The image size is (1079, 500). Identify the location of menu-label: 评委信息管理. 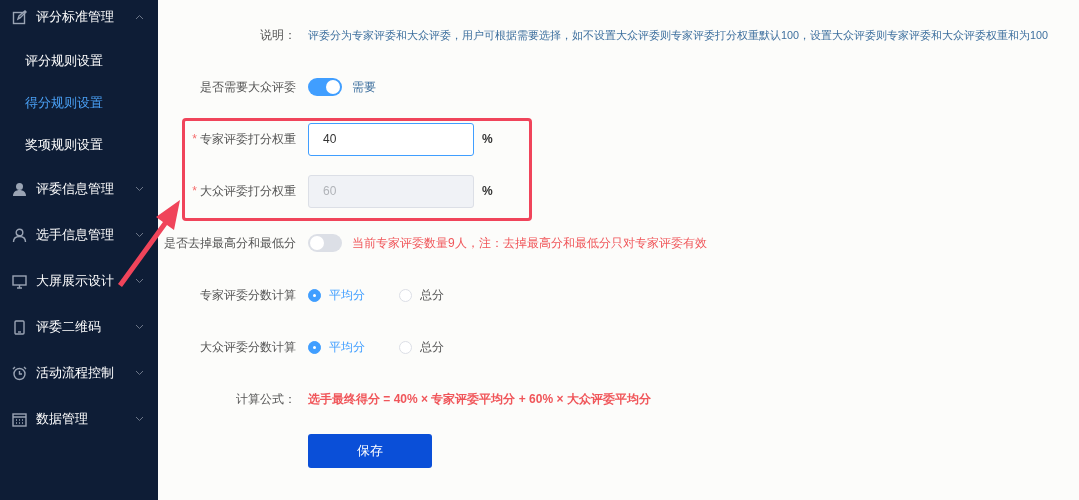
(75, 189).